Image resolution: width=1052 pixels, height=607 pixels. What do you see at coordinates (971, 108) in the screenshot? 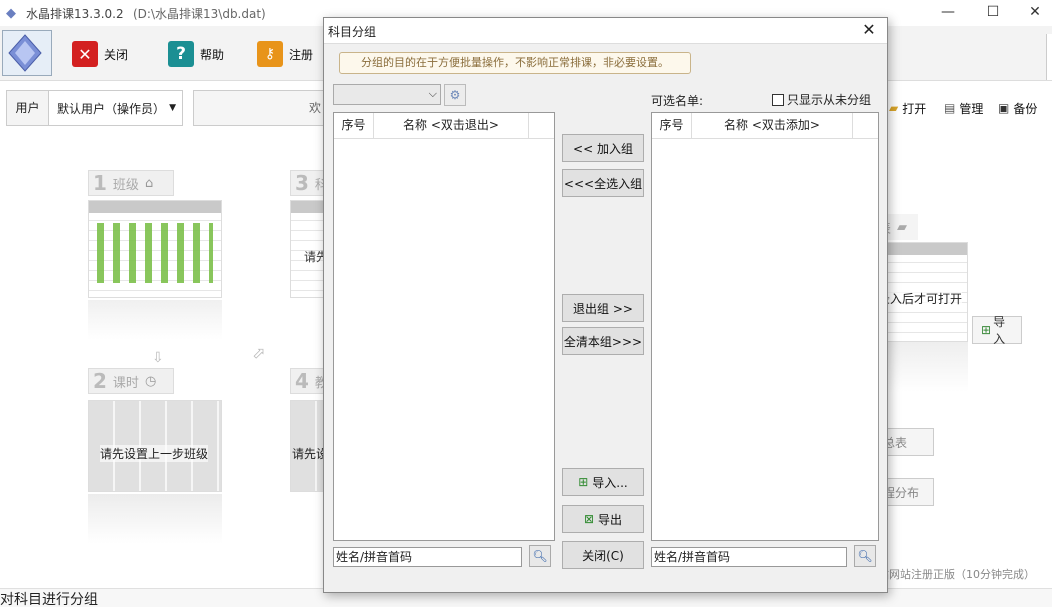
I see `manage-label: 管理` at bounding box center [971, 108].